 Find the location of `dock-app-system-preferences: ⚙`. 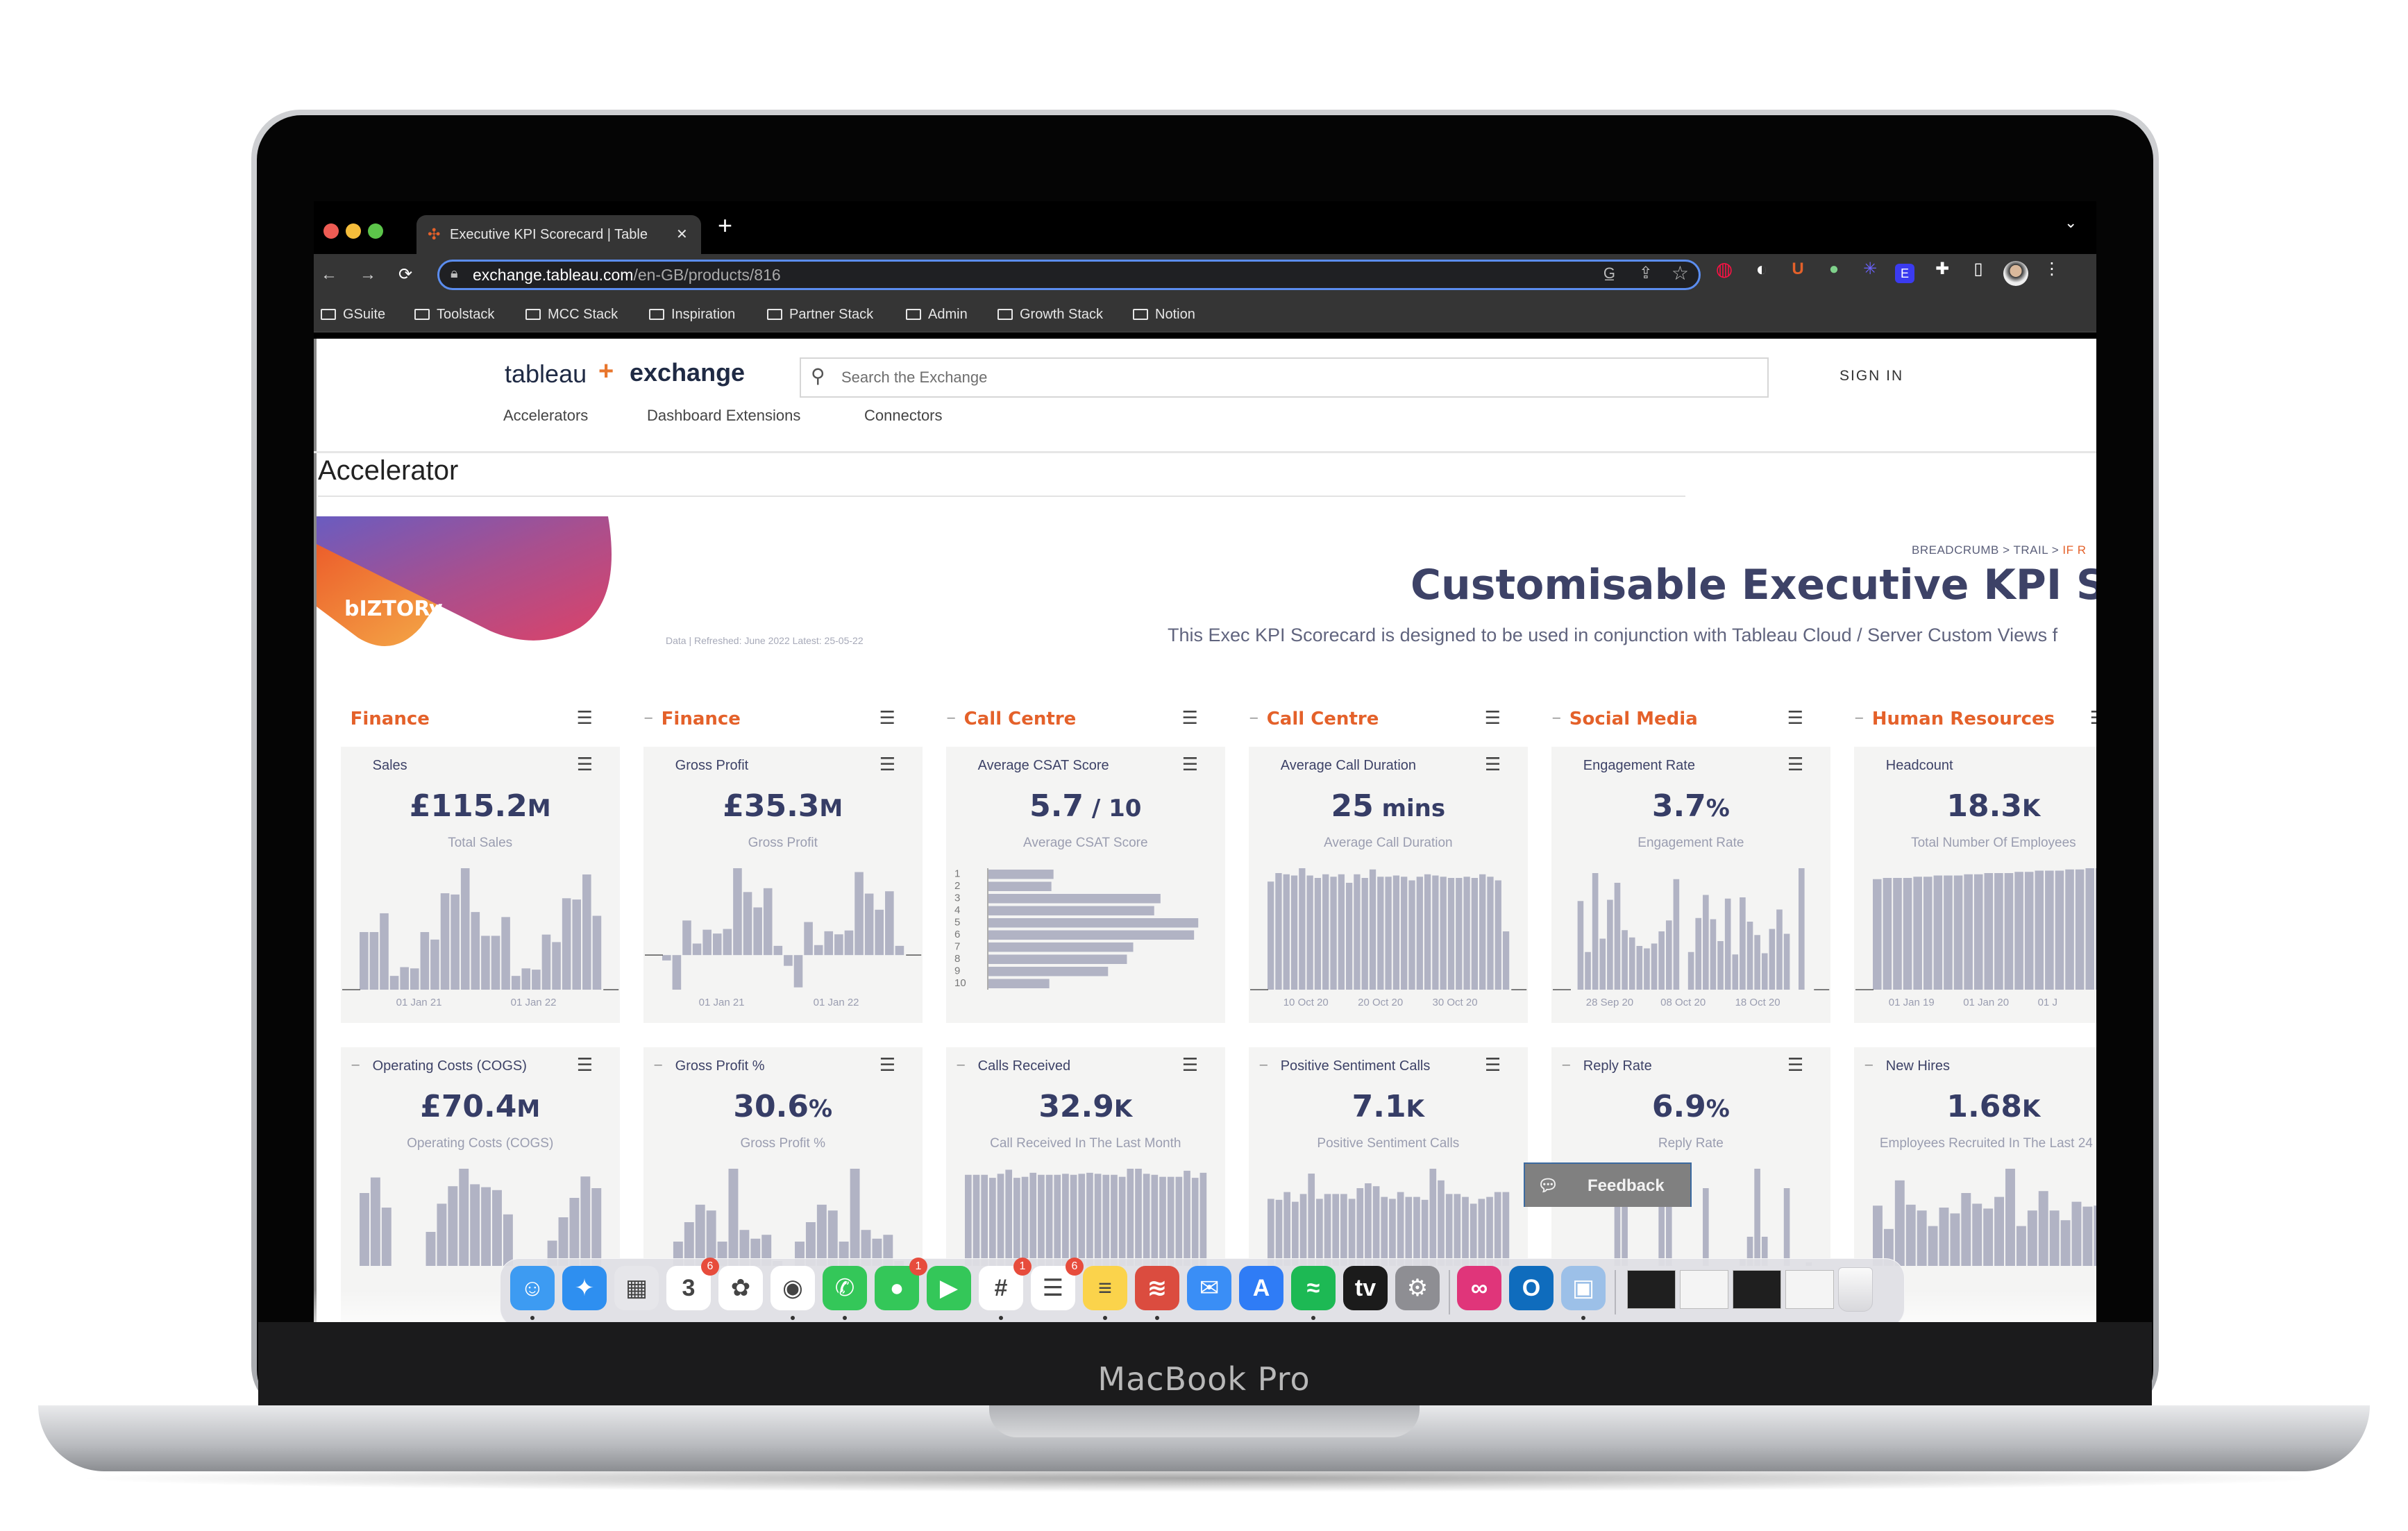

dock-app-system-preferences: ⚙ is located at coordinates (1417, 1288).